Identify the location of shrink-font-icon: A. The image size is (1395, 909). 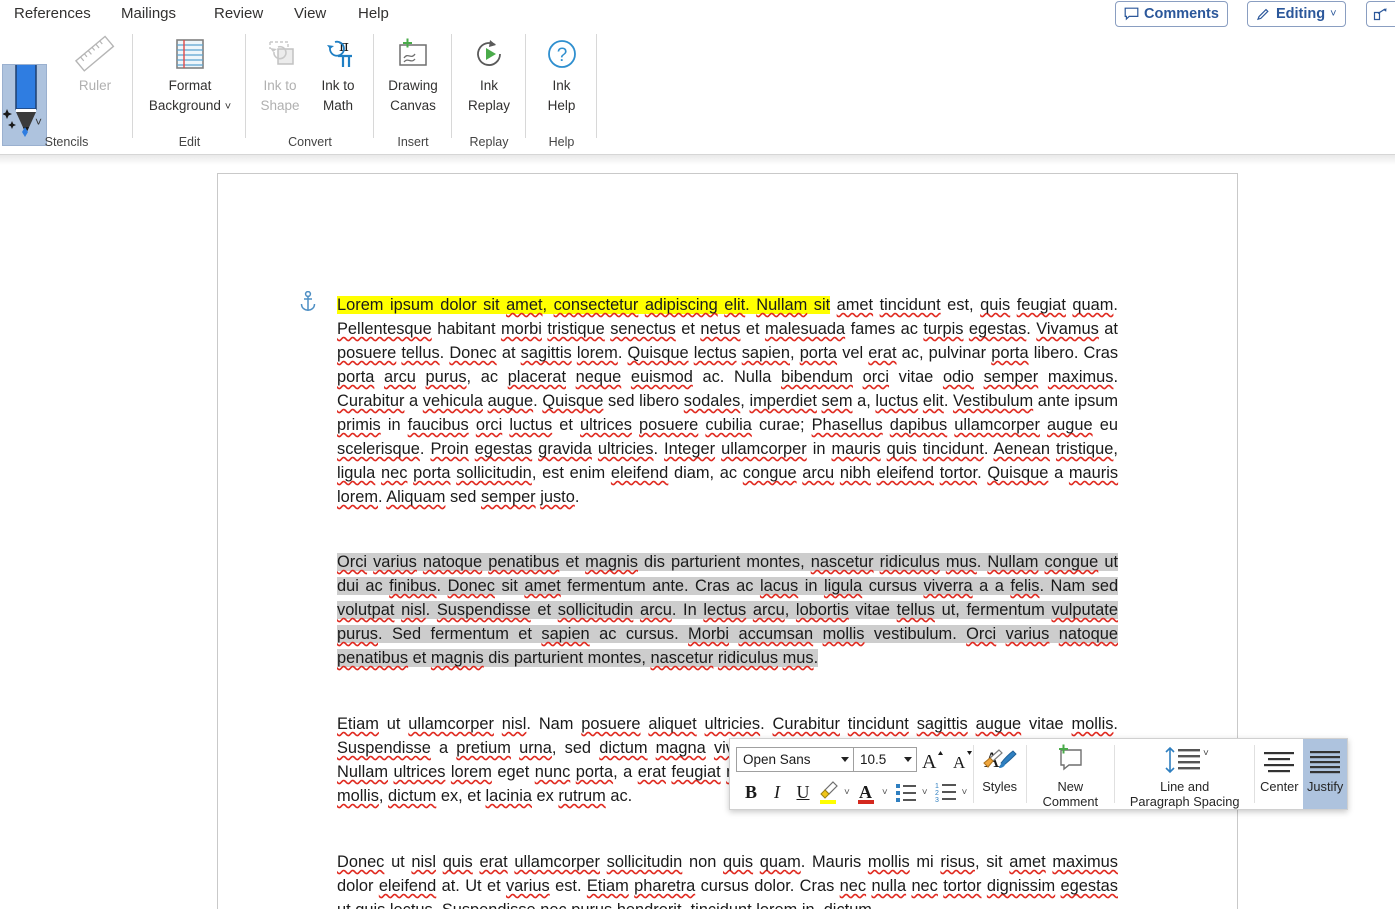
(962, 761).